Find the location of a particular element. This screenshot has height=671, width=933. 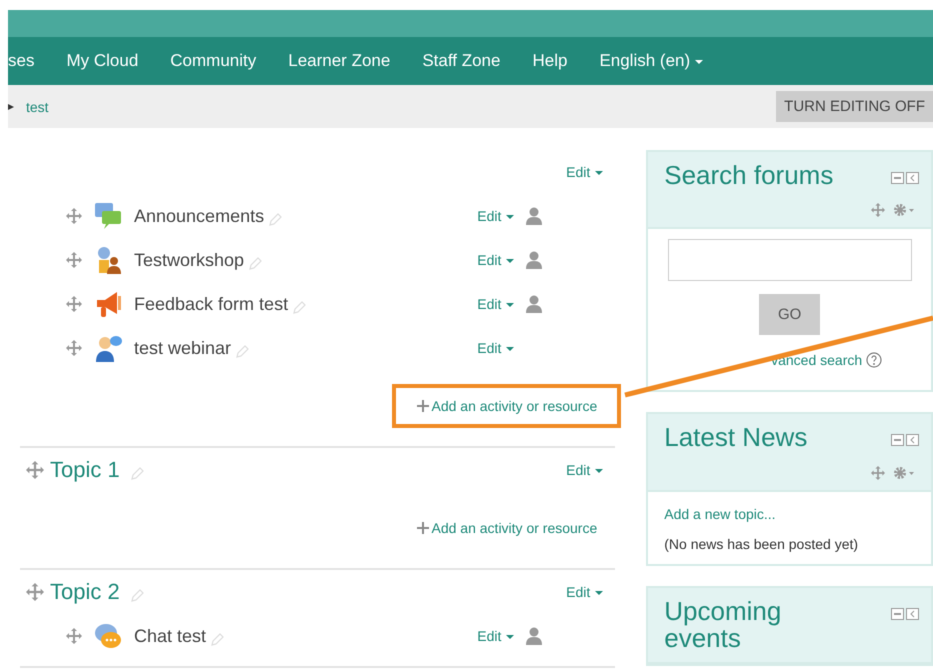

block-title: Upcoming events is located at coordinates (723, 625).